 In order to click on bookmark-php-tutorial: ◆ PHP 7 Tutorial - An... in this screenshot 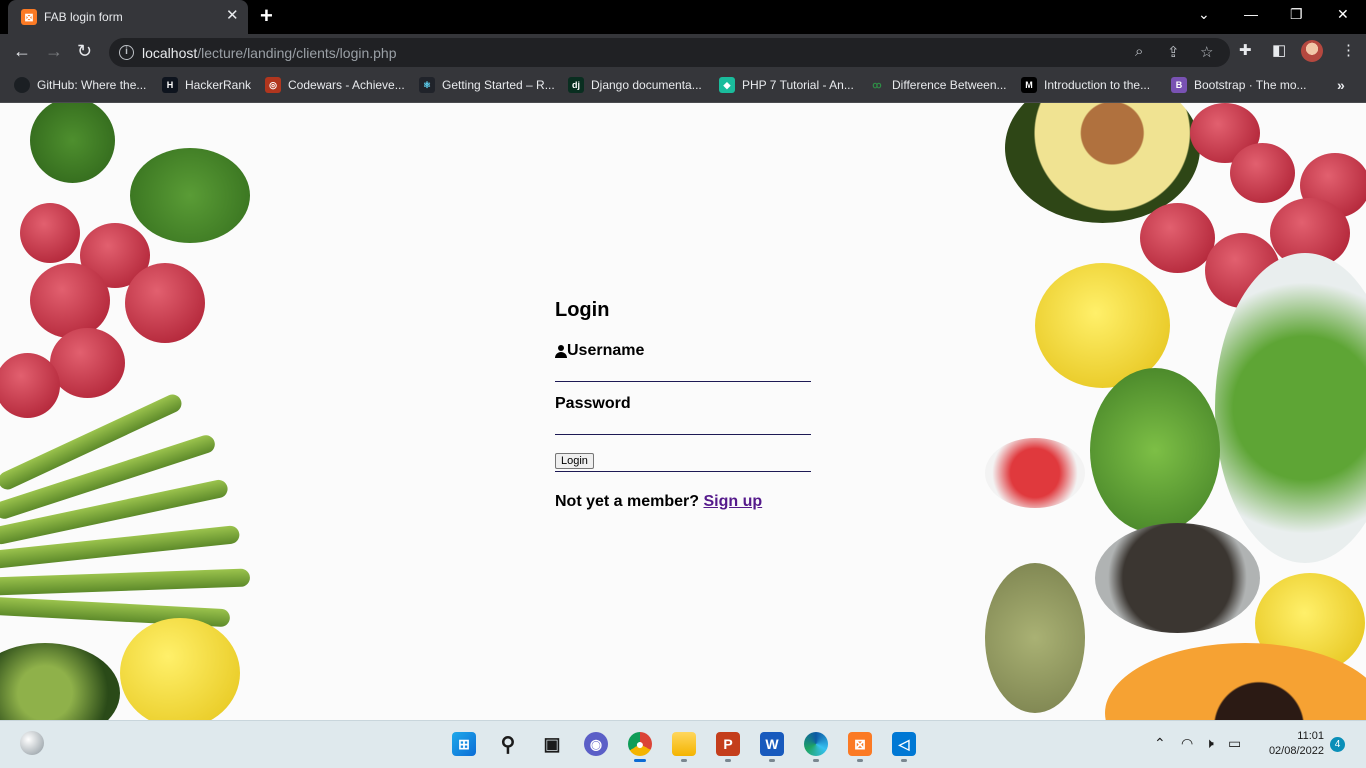, I will do `click(786, 85)`.